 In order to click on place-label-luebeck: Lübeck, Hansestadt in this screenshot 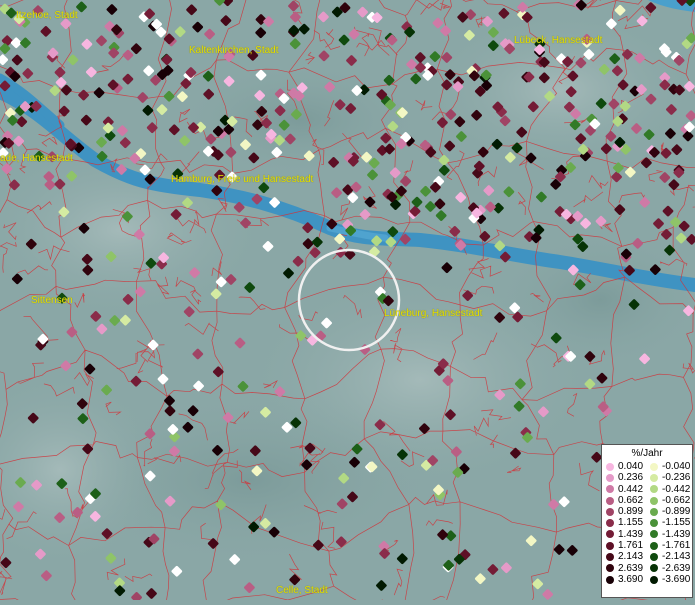, I will do `click(558, 40)`.